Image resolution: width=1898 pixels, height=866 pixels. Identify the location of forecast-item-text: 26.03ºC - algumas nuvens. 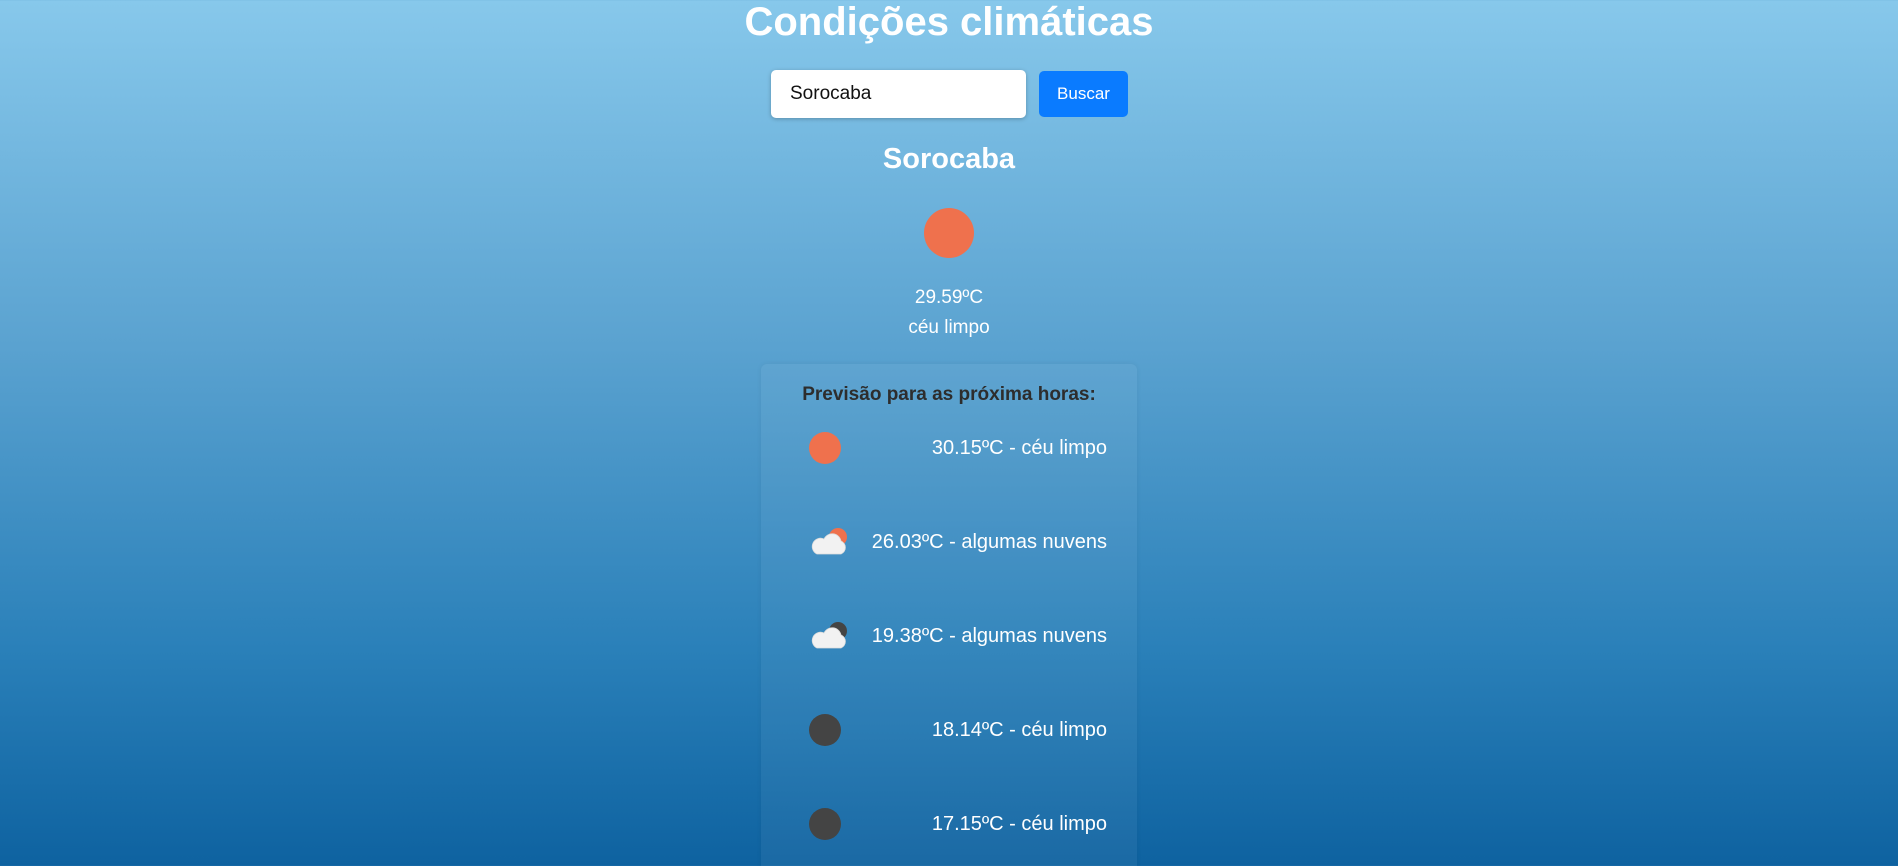
(989, 542).